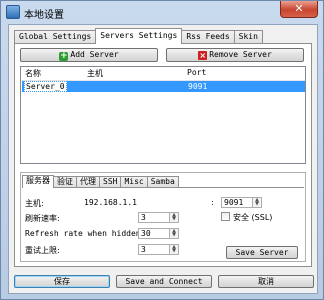 The image size is (324, 300). I want to click on remove-server-button: × Remove Server, so click(235, 55).